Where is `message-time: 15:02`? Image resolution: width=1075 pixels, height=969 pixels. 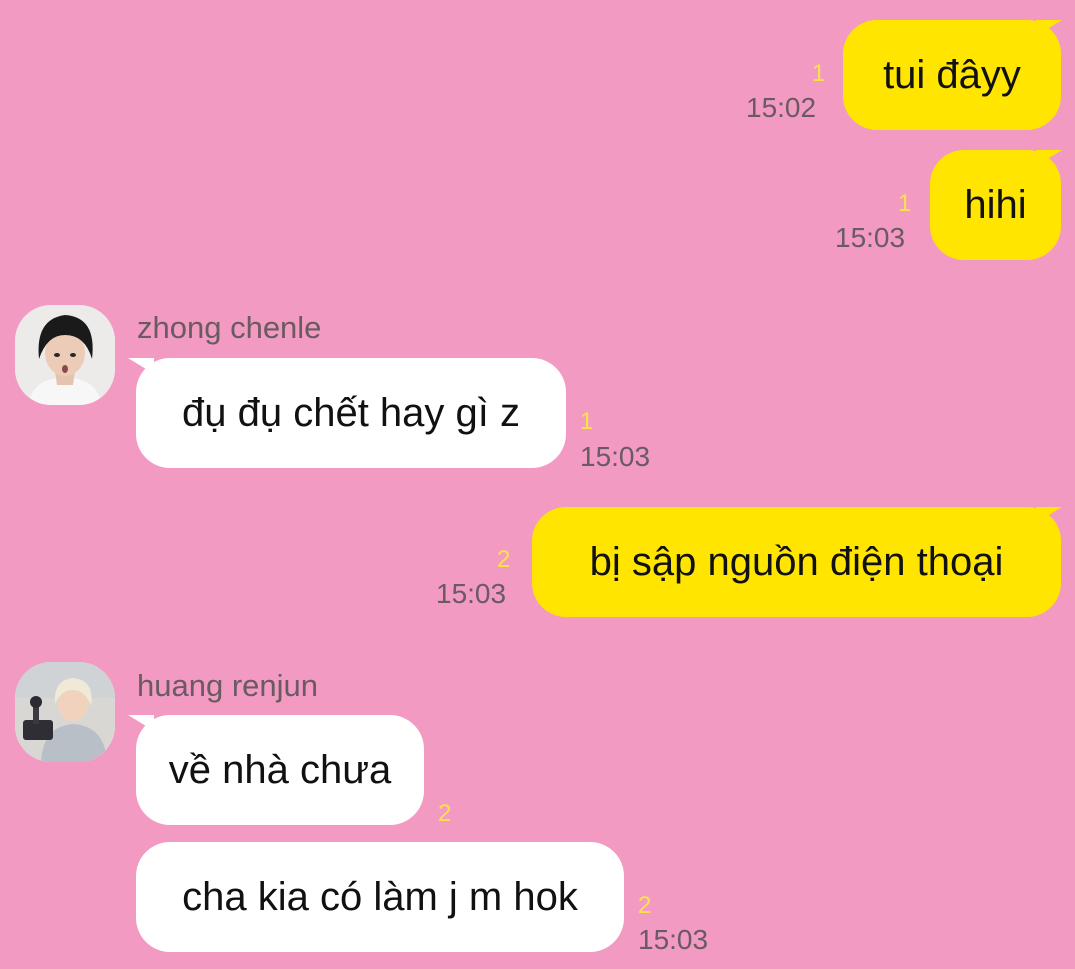 message-time: 15:02 is located at coordinates (781, 107).